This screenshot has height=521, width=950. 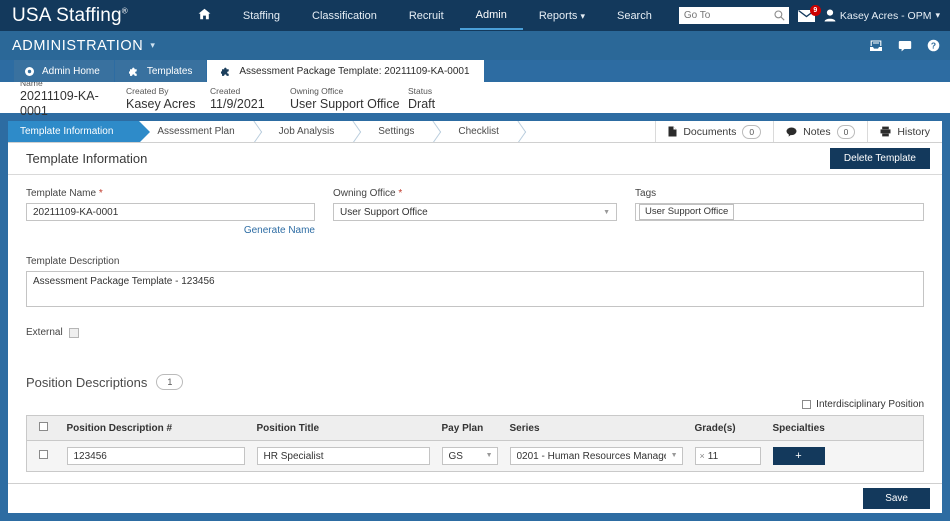 What do you see at coordinates (815, 10) in the screenshot?
I see `message-count-badge: 9` at bounding box center [815, 10].